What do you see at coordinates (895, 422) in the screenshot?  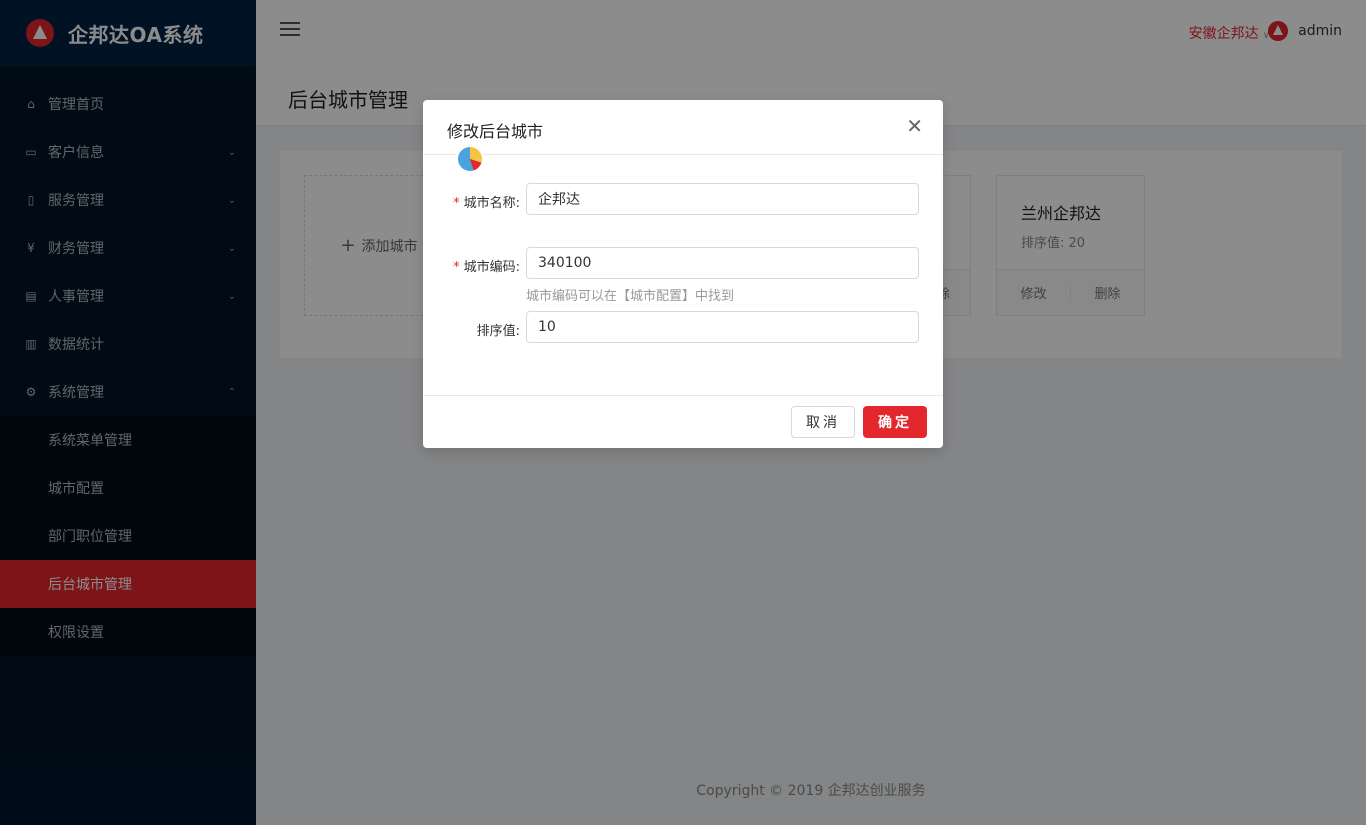 I see `confirm-button: 确定` at bounding box center [895, 422].